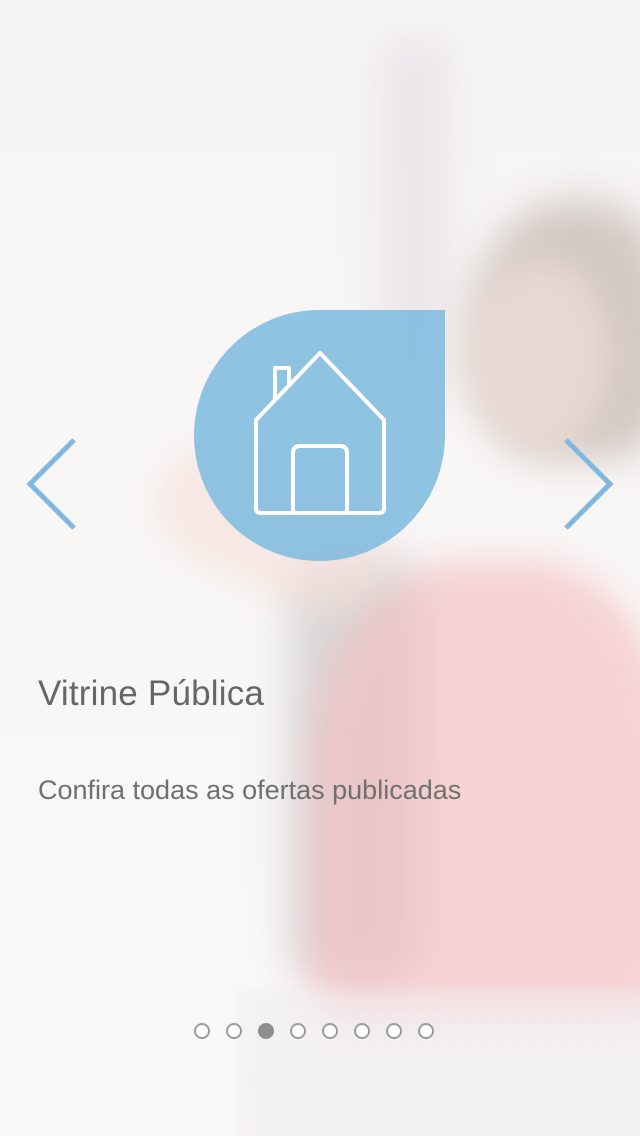 This screenshot has width=640, height=1136. I want to click on house-icon, so click(320, 433).